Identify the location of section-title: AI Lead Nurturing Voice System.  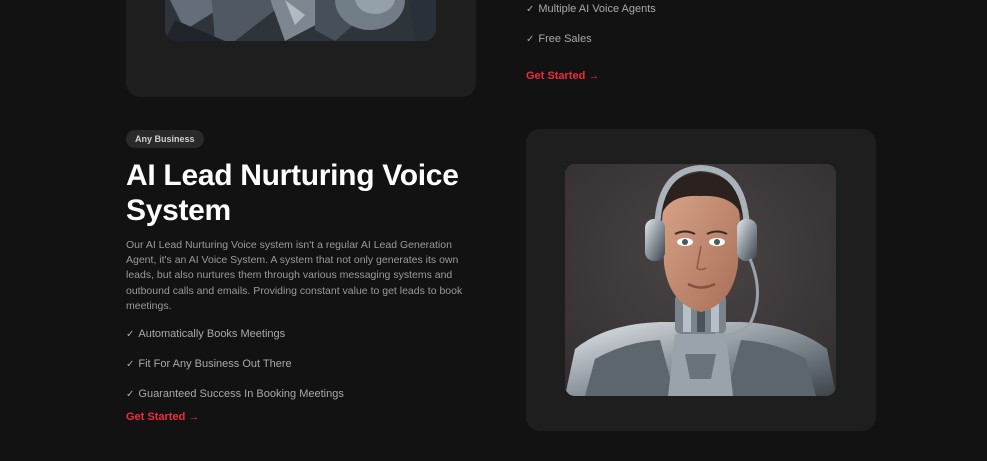
(292, 193).